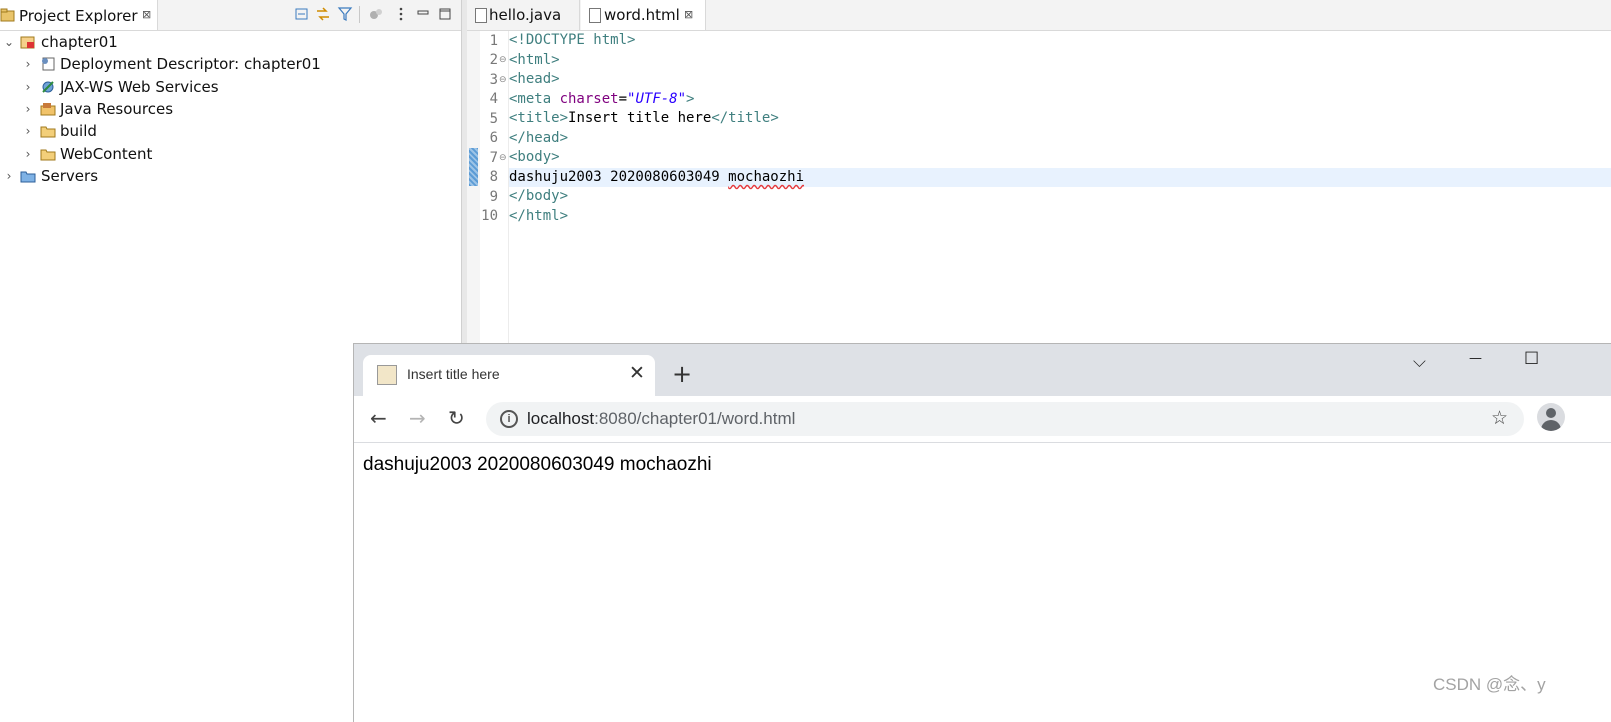 This screenshot has height=722, width=1611. Describe the element at coordinates (1039, 15) in the screenshot. I see `editor-tab-bar: hello.java word.html ⊠` at that location.